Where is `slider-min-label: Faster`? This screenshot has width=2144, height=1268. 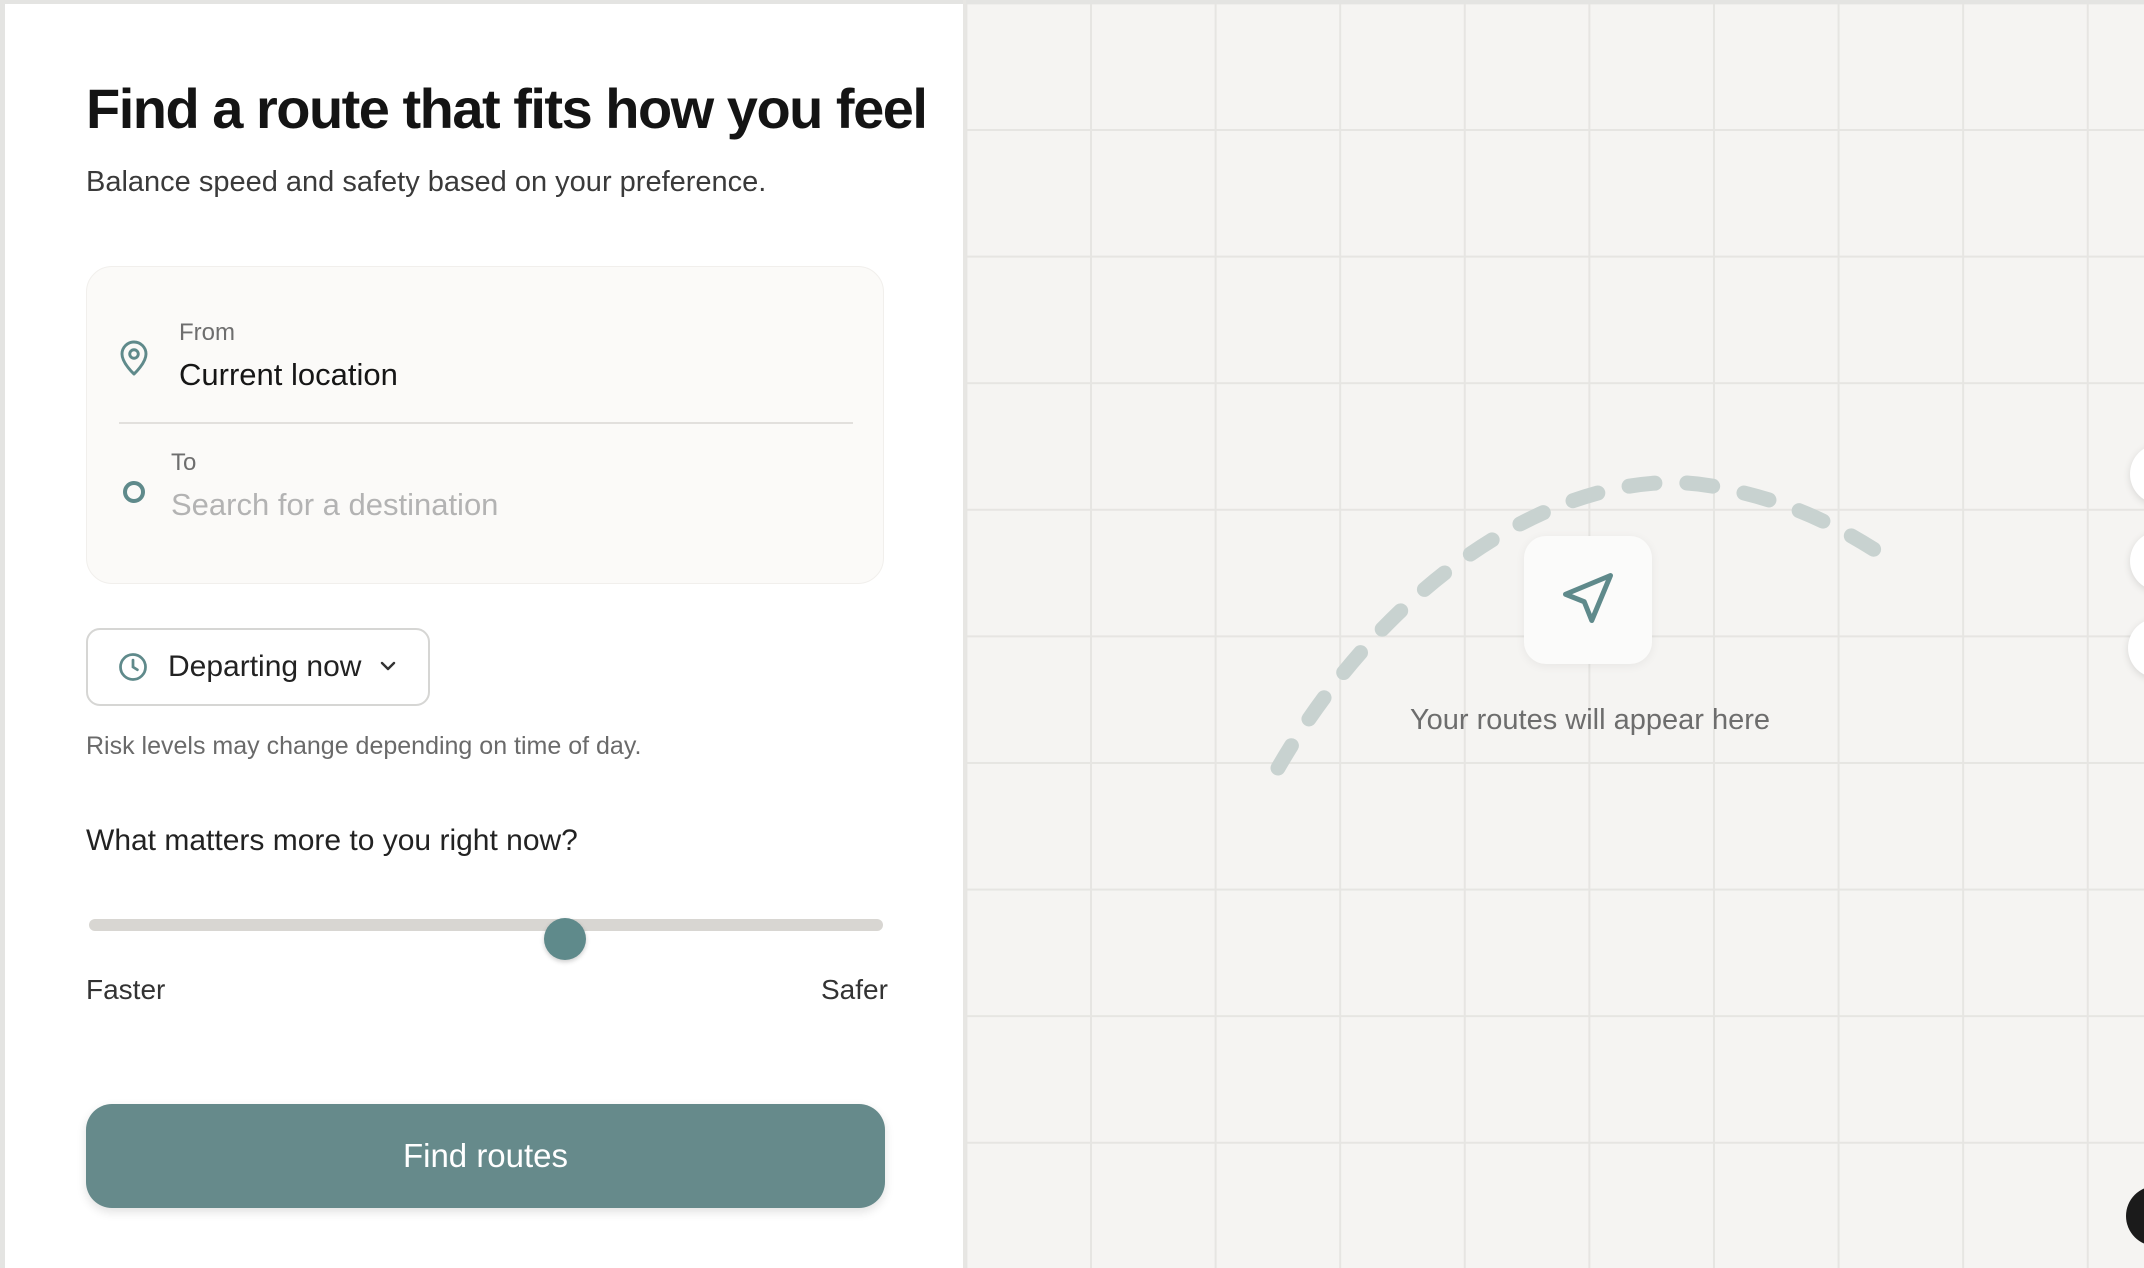 slider-min-label: Faster is located at coordinates (126, 989).